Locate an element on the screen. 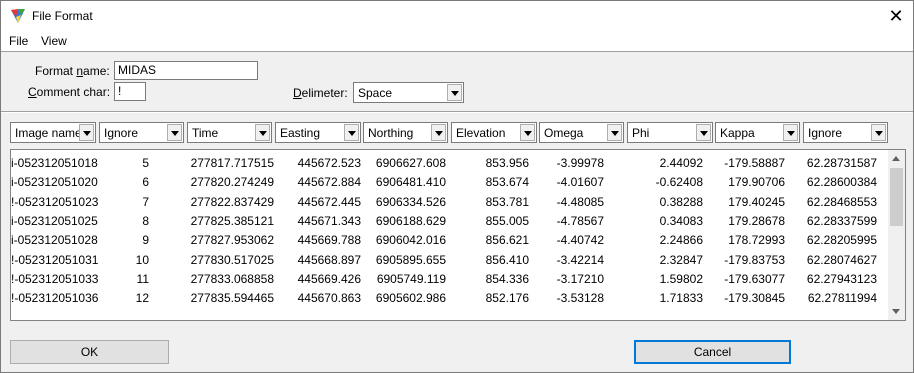 Image resolution: width=914 pixels, height=373 pixels. column-select-kappa: Kappa is located at coordinates (757, 132).